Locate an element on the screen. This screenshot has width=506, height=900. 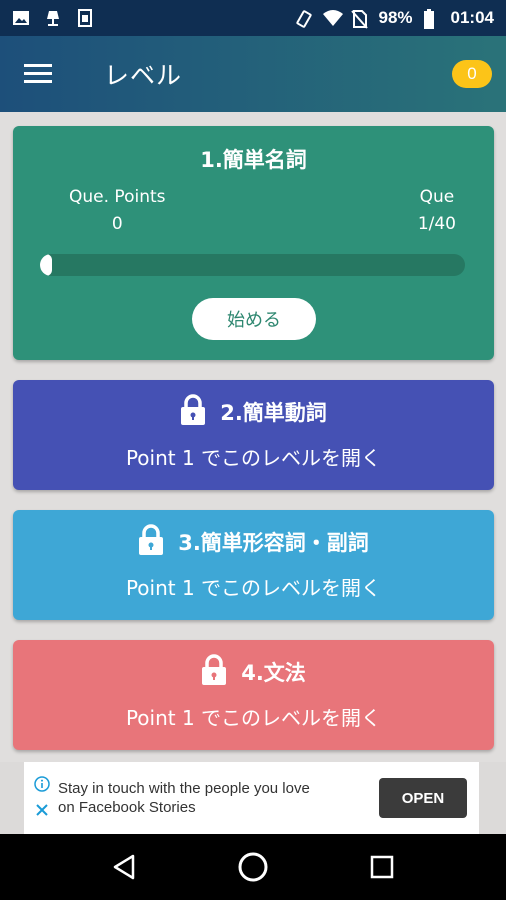
nav-bar is located at coordinates (253, 867).